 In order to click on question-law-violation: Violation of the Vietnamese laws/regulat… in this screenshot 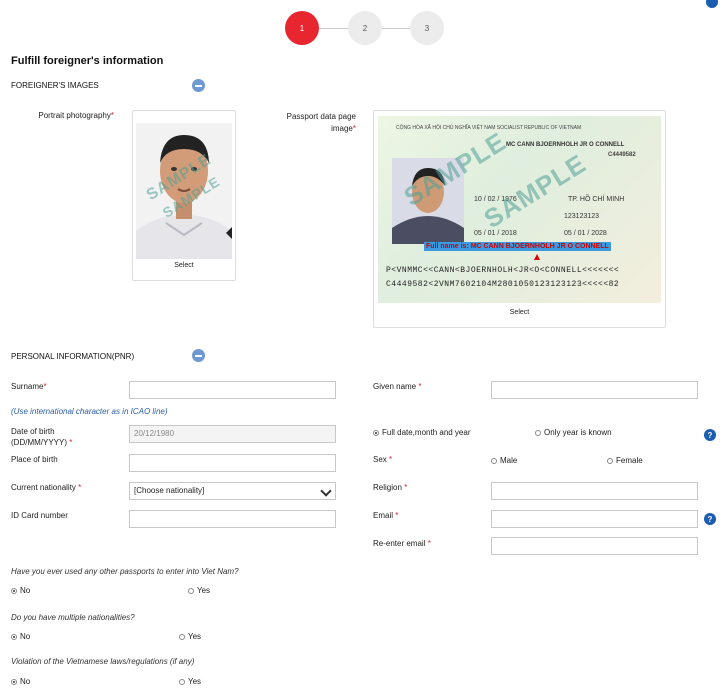, I will do `click(103, 661)`.